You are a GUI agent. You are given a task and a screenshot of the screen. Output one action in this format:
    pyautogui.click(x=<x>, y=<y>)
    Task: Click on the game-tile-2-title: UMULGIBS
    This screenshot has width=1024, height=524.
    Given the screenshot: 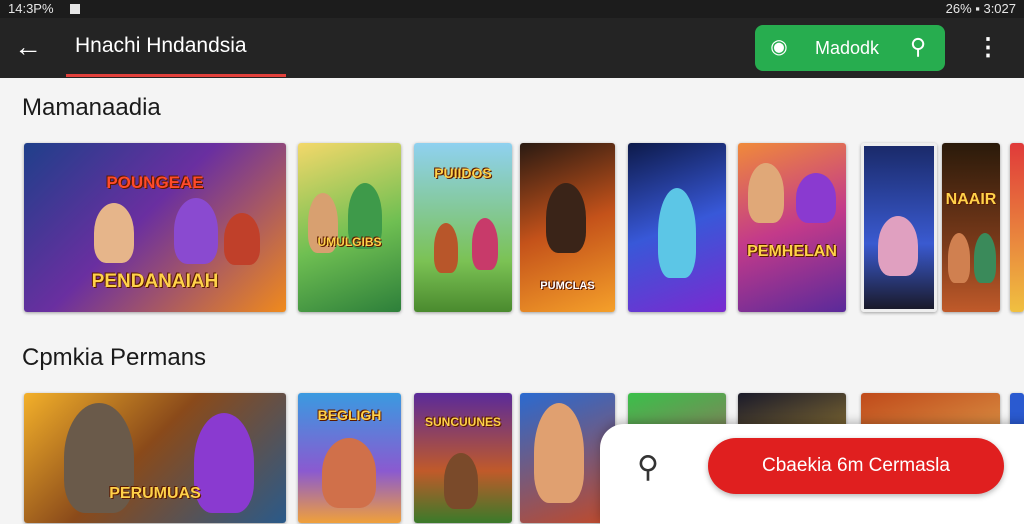 What is the action you would take?
    pyautogui.click(x=349, y=242)
    